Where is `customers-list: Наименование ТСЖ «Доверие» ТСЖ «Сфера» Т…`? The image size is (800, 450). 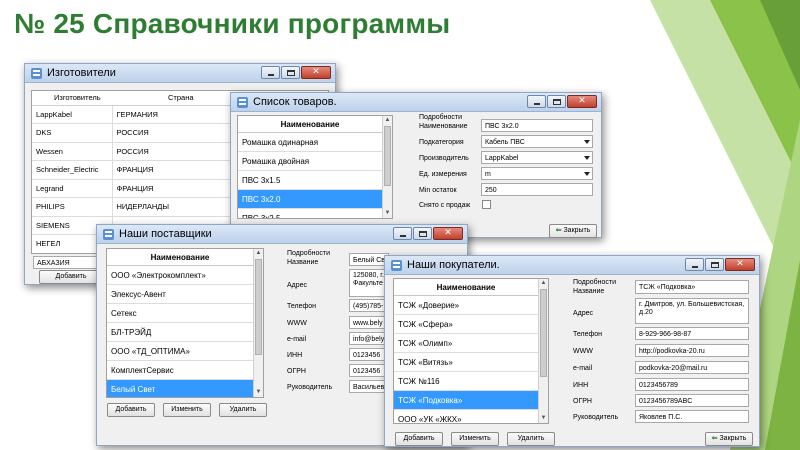 customers-list: Наименование ТСЖ «Доверие» ТСЖ «Сфера» Т… is located at coordinates (471, 351).